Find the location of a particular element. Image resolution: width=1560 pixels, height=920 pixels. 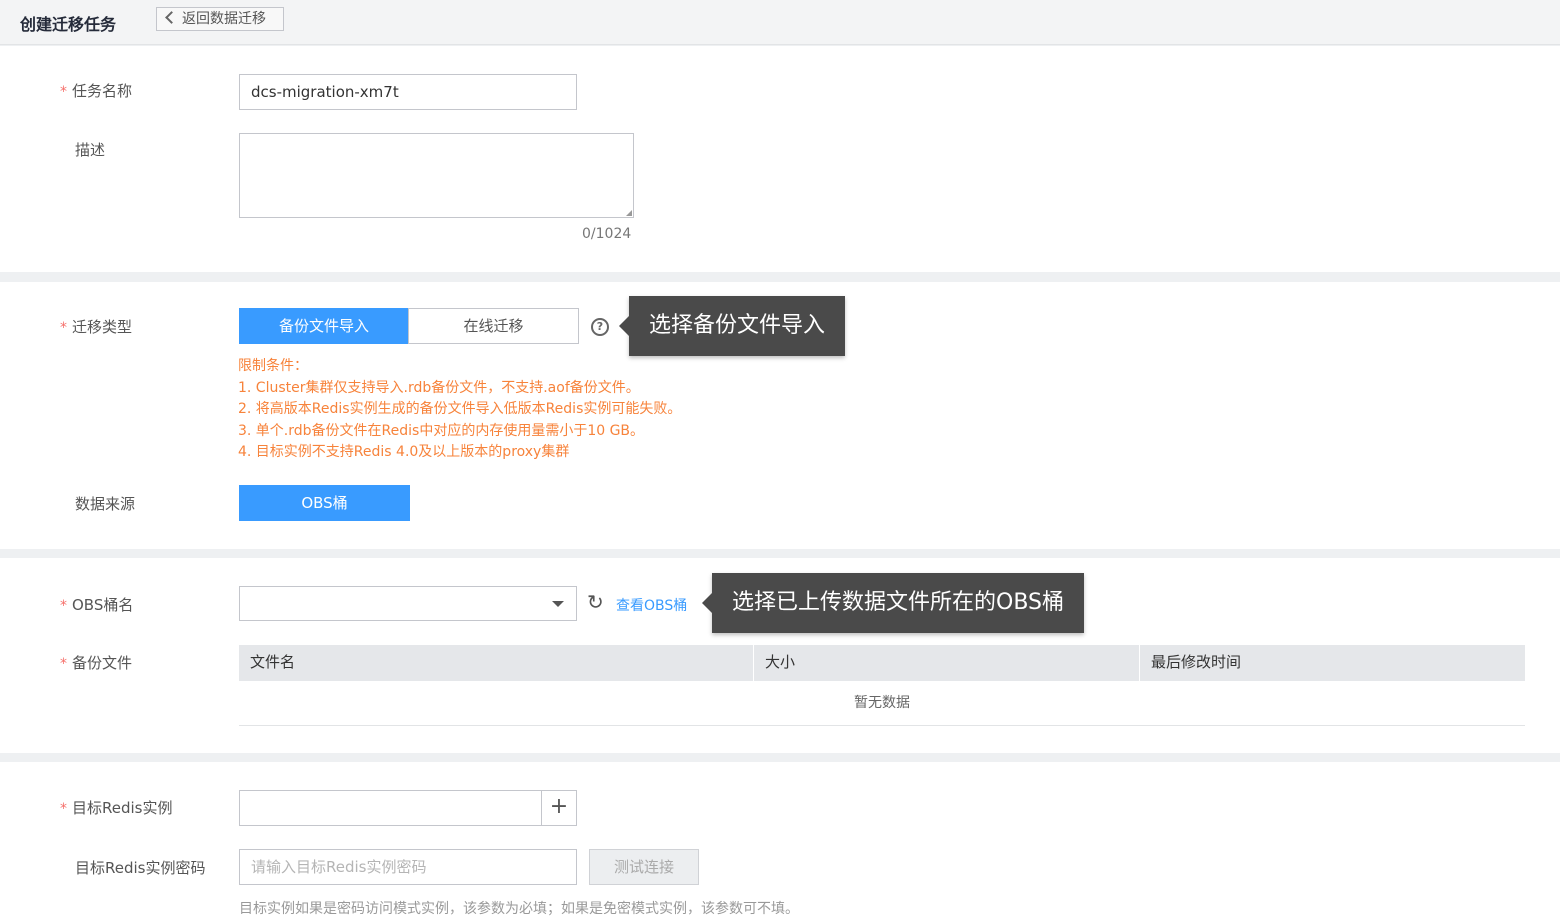

task-name-input is located at coordinates (408, 92).